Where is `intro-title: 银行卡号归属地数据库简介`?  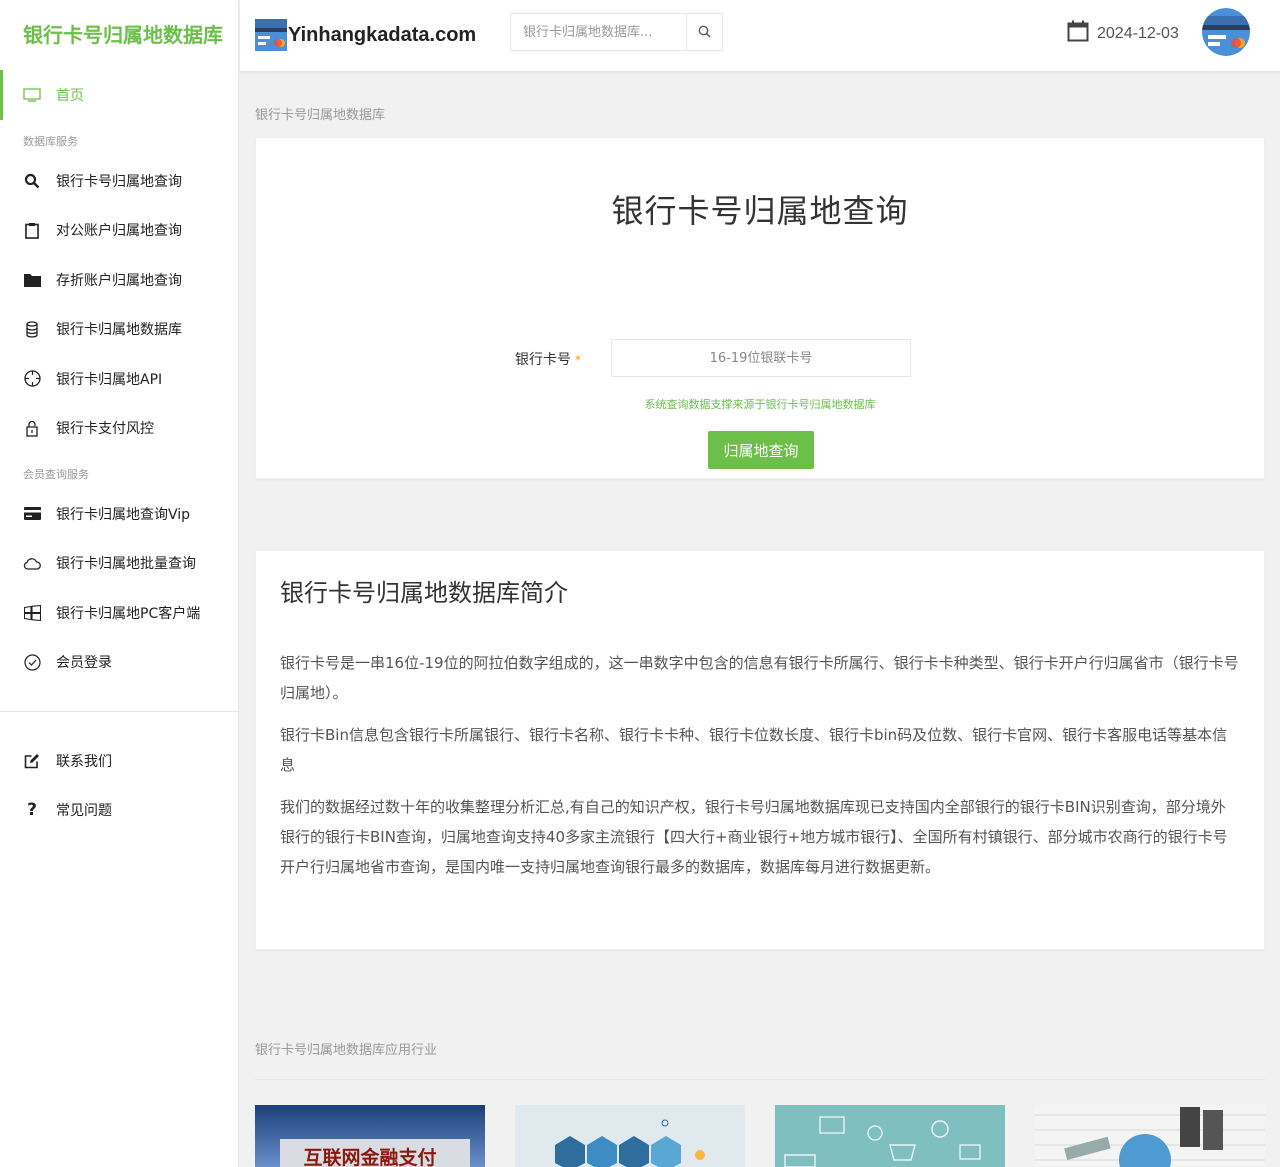
intro-title: 银行卡号归属地数据库简介 is located at coordinates (424, 593).